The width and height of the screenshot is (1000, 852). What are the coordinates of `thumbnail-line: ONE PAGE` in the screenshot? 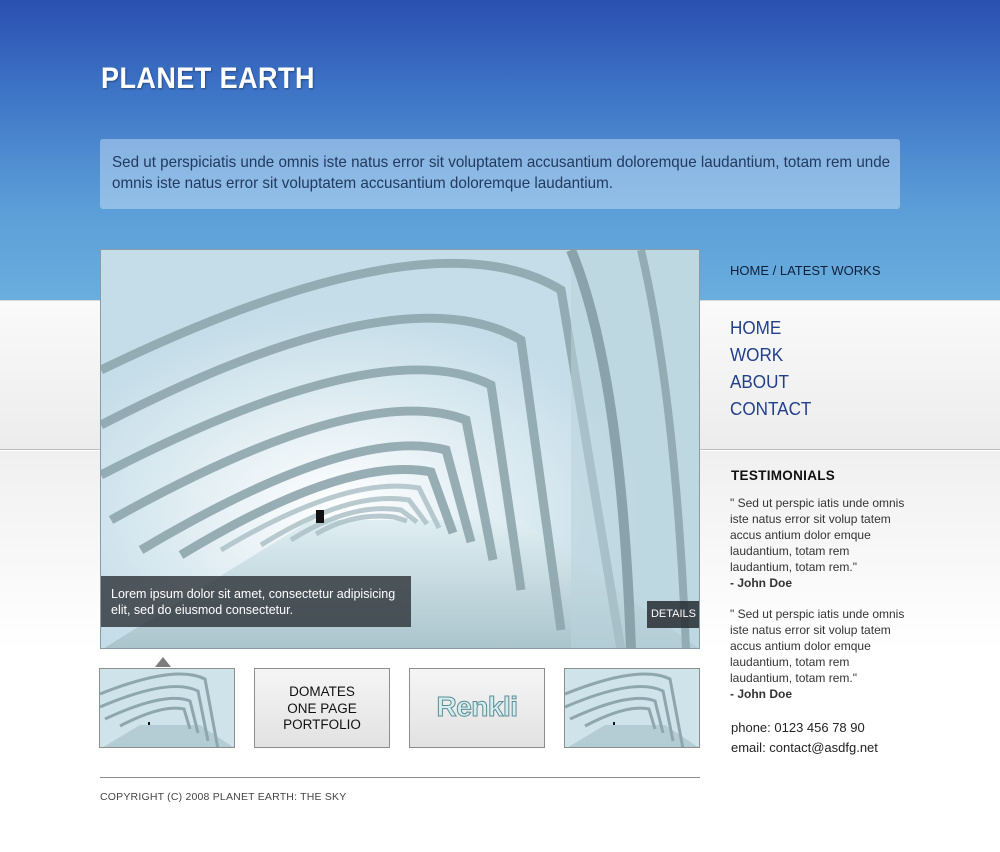 It's located at (322, 708).